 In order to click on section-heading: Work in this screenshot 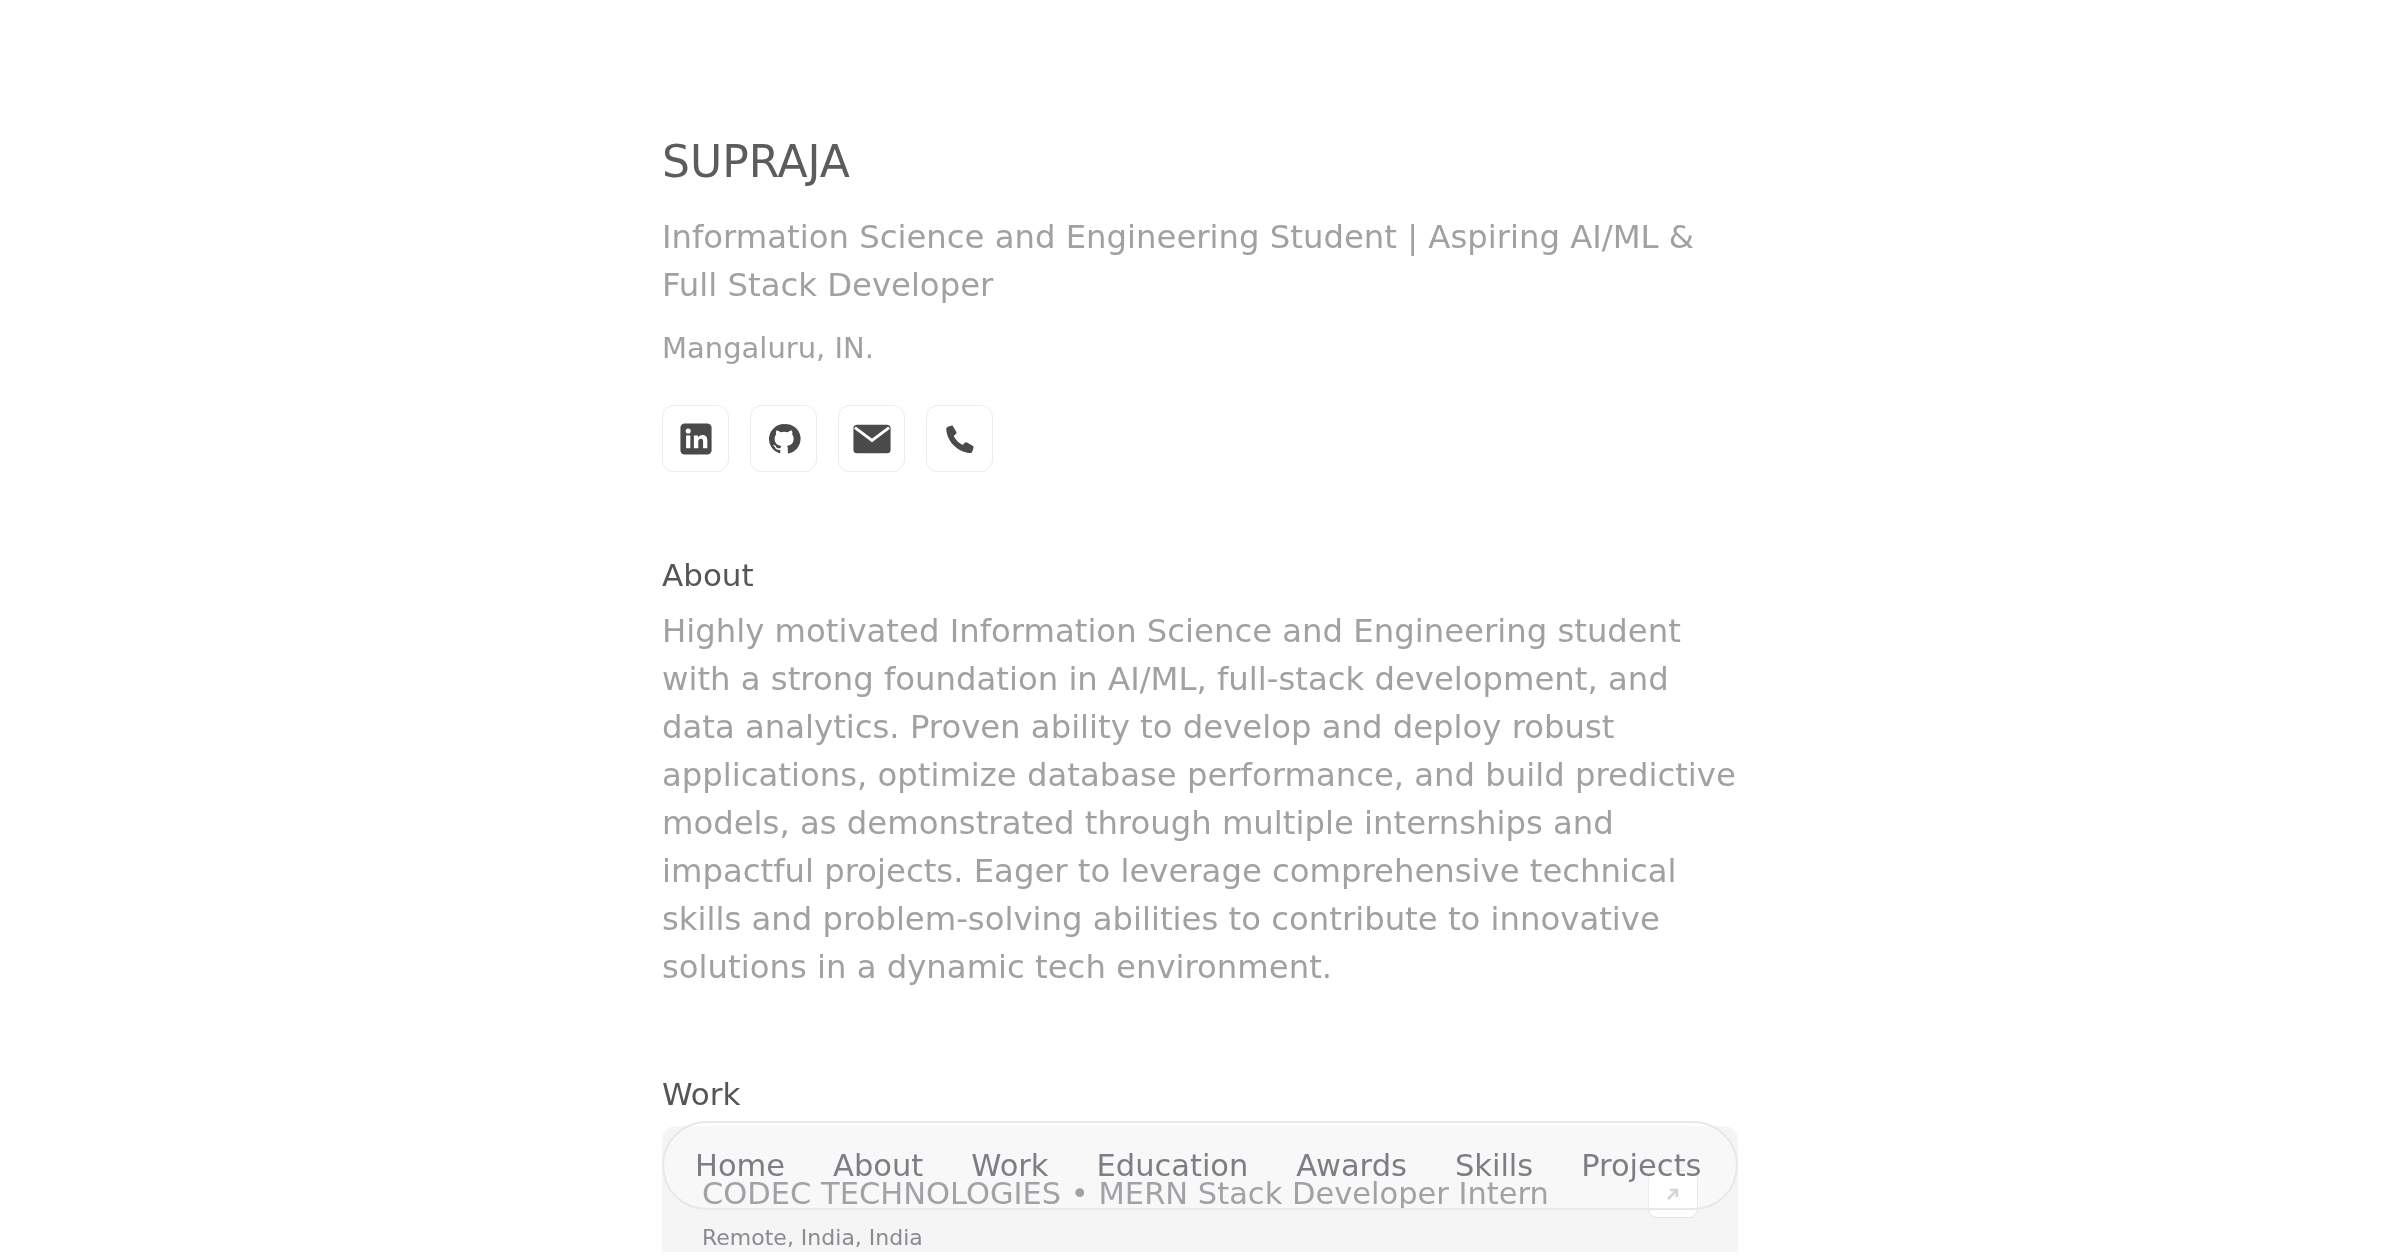, I will do `click(702, 1094)`.